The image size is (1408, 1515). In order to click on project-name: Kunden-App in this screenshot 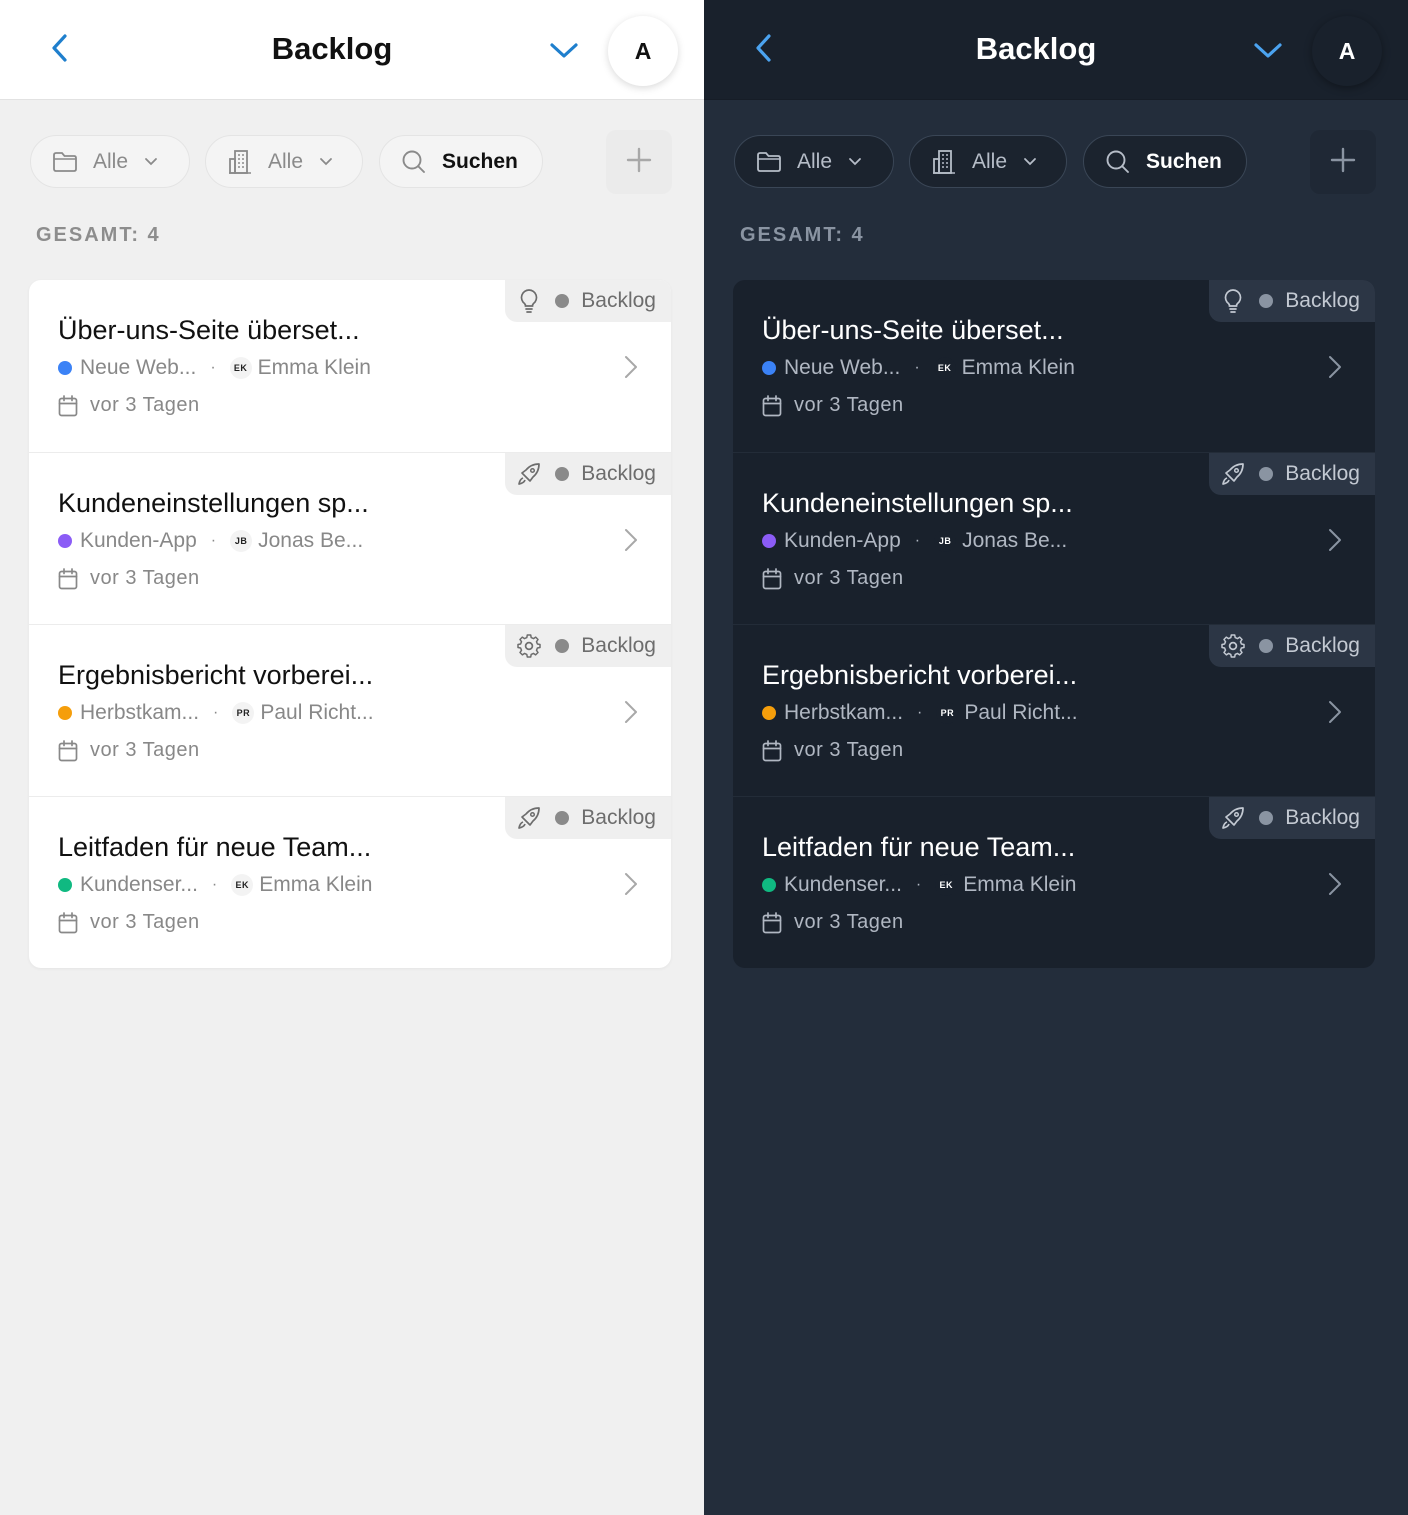, I will do `click(138, 540)`.